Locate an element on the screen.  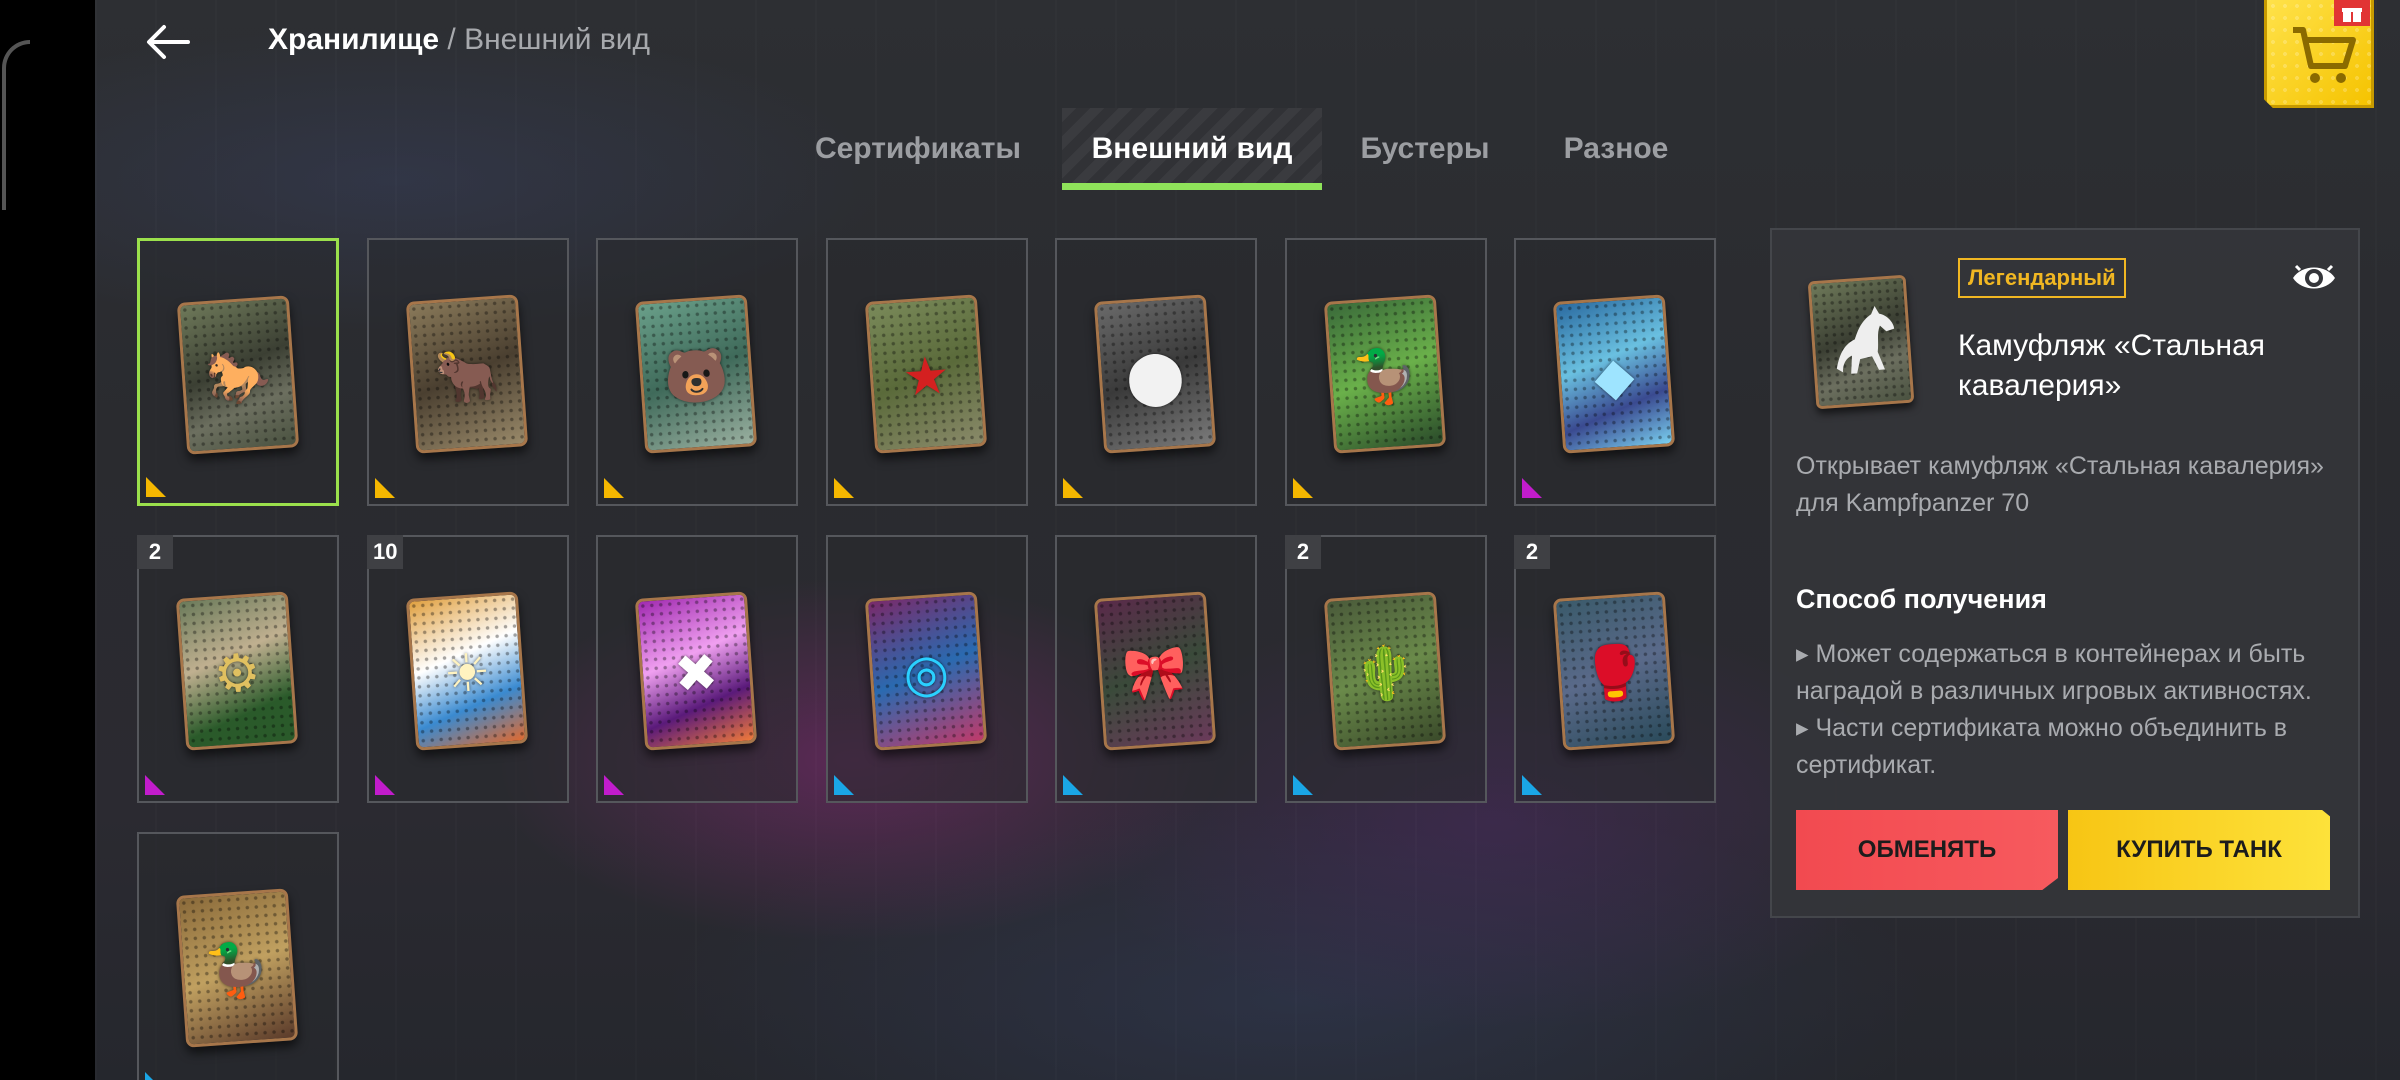
item-art: ⚙ is located at coordinates (237, 671).